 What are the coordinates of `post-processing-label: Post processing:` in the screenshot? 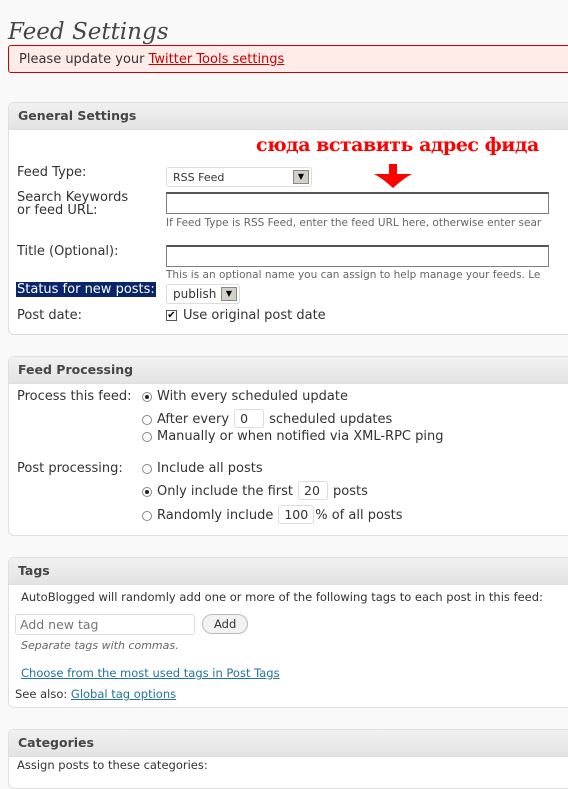 It's located at (70, 468).